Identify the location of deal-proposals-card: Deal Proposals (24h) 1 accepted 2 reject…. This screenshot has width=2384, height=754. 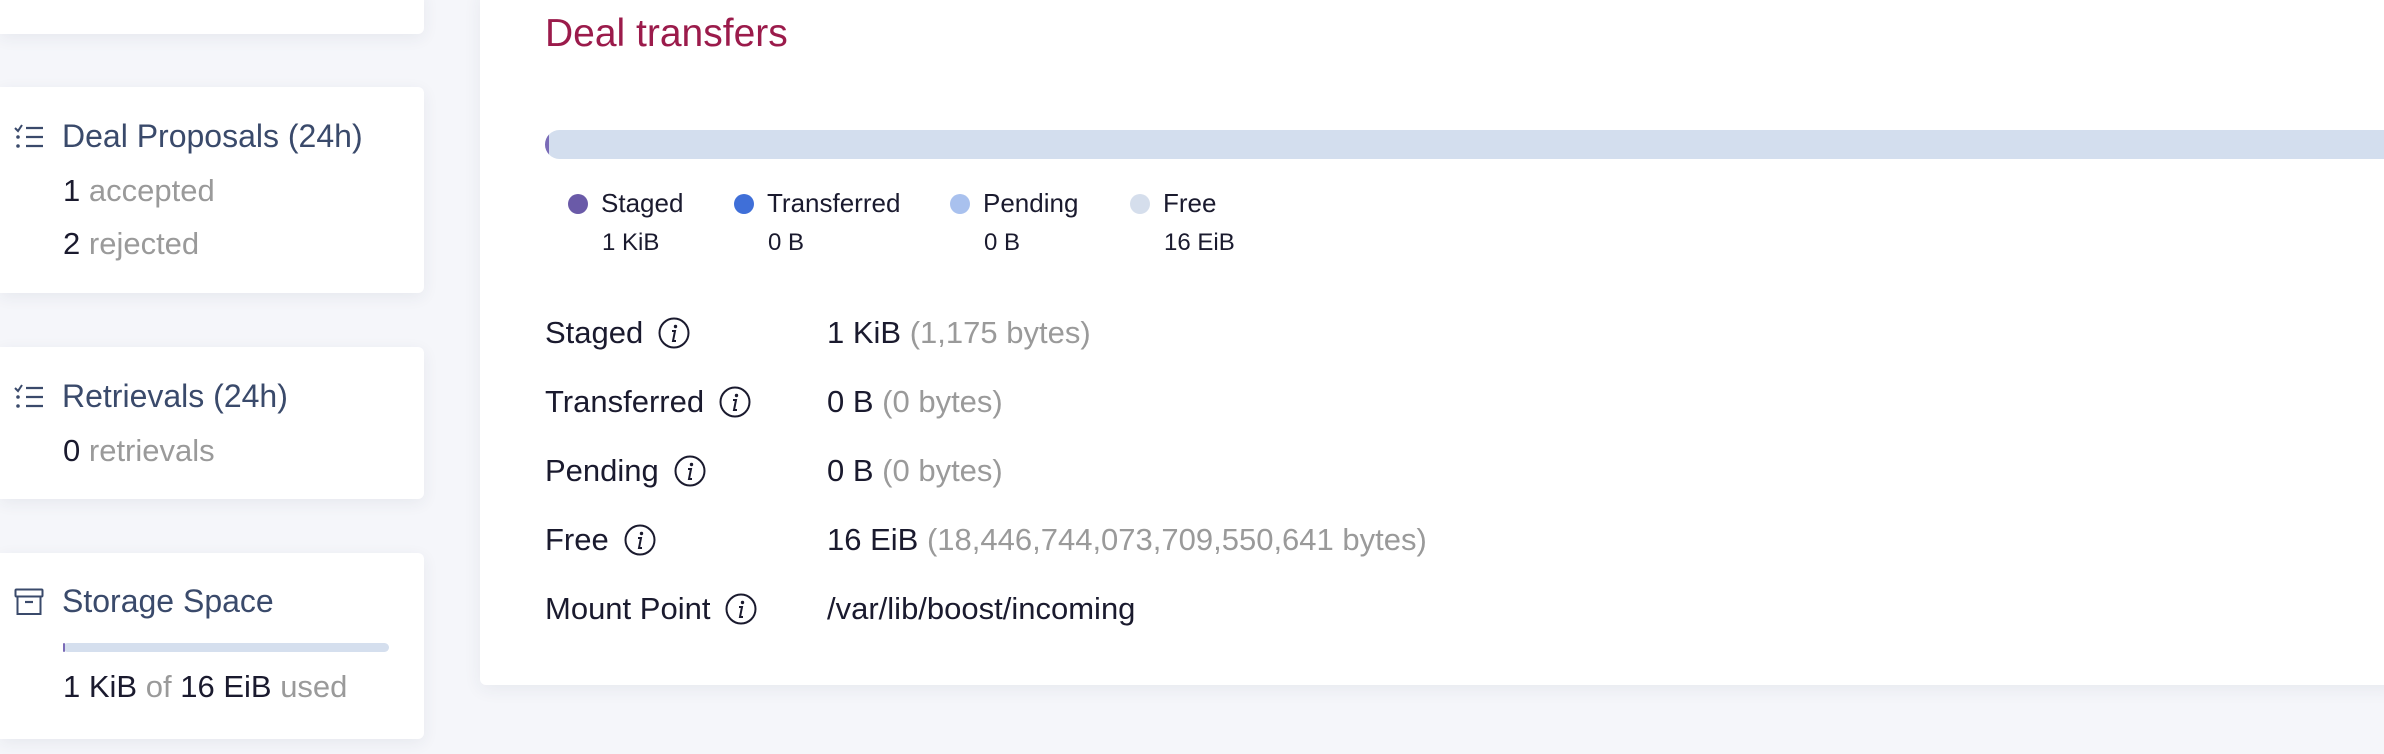
(212, 190).